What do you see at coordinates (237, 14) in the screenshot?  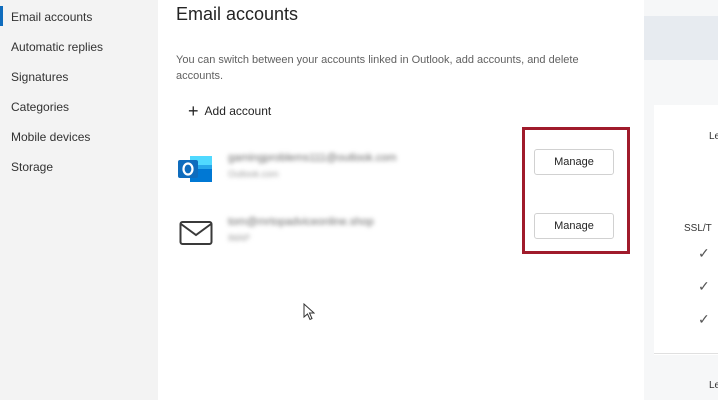 I see `page-title: Email accounts` at bounding box center [237, 14].